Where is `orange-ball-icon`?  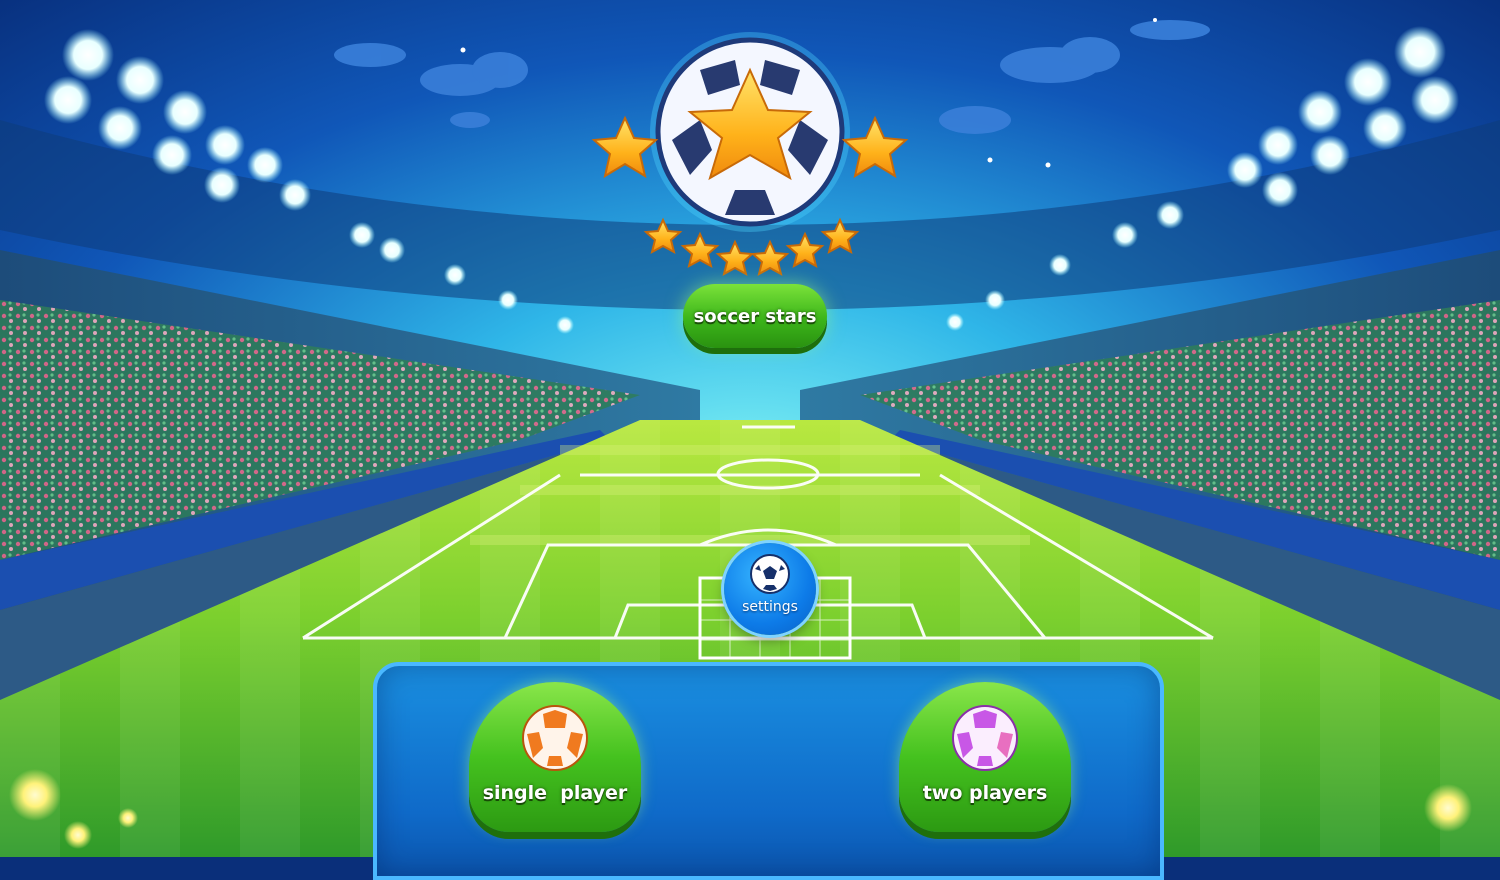
orange-ball-icon is located at coordinates (555, 738).